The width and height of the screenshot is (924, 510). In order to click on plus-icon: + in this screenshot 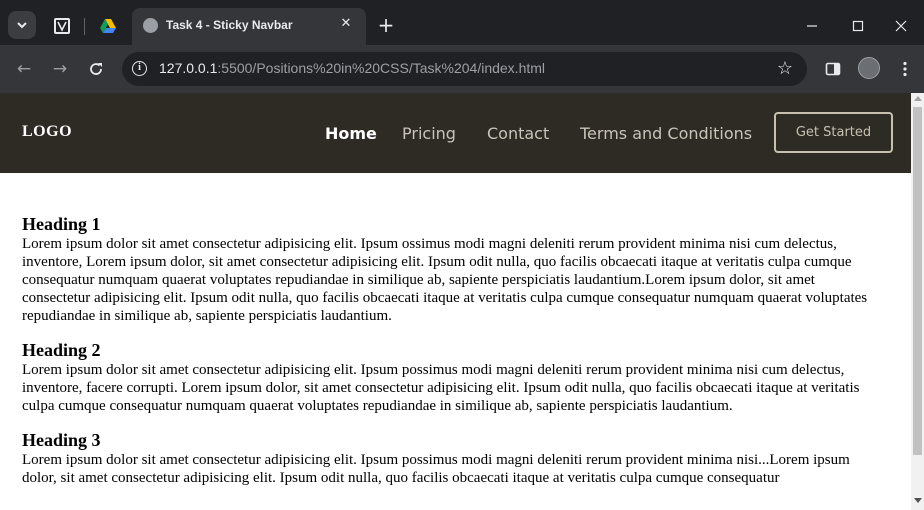, I will do `click(386, 25)`.